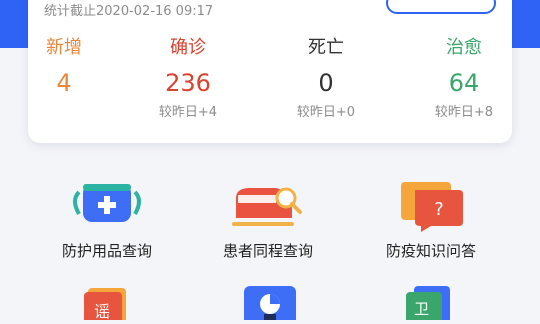  Describe the element at coordinates (464, 83) in the screenshot. I see `stat-value: 64` at that location.